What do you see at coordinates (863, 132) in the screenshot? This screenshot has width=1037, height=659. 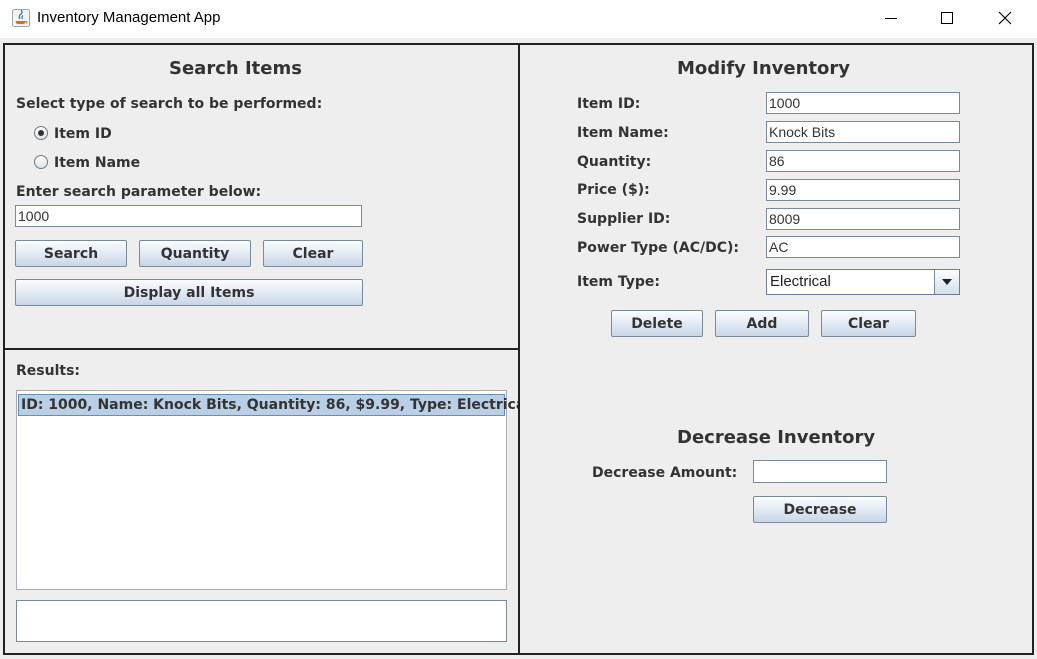 I see `item-name-field: Knock Bits` at bounding box center [863, 132].